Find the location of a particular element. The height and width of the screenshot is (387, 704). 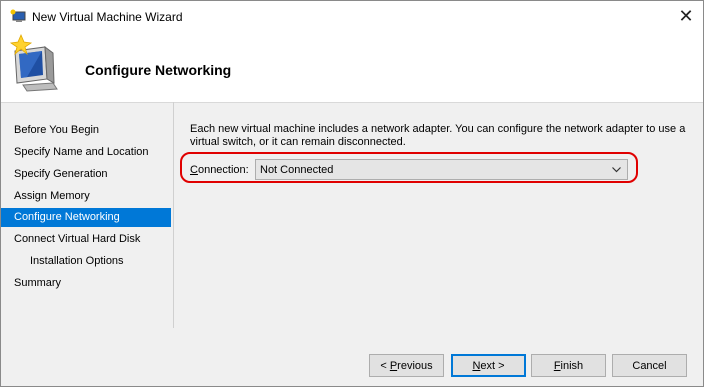

step-configure-networking: Configure Networking is located at coordinates (86, 217).